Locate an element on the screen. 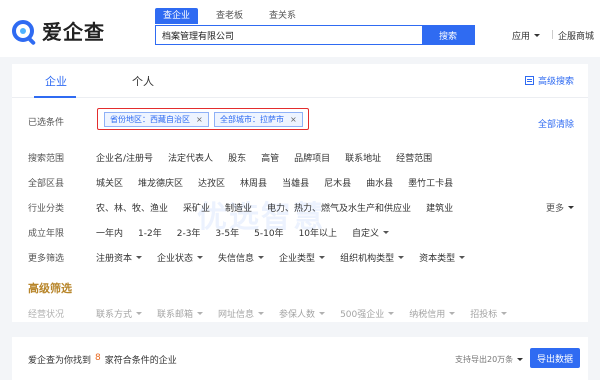 Image resolution: width=600 pixels, height=380 pixels. export-hint: 支持导出20万条 is located at coordinates (489, 359).